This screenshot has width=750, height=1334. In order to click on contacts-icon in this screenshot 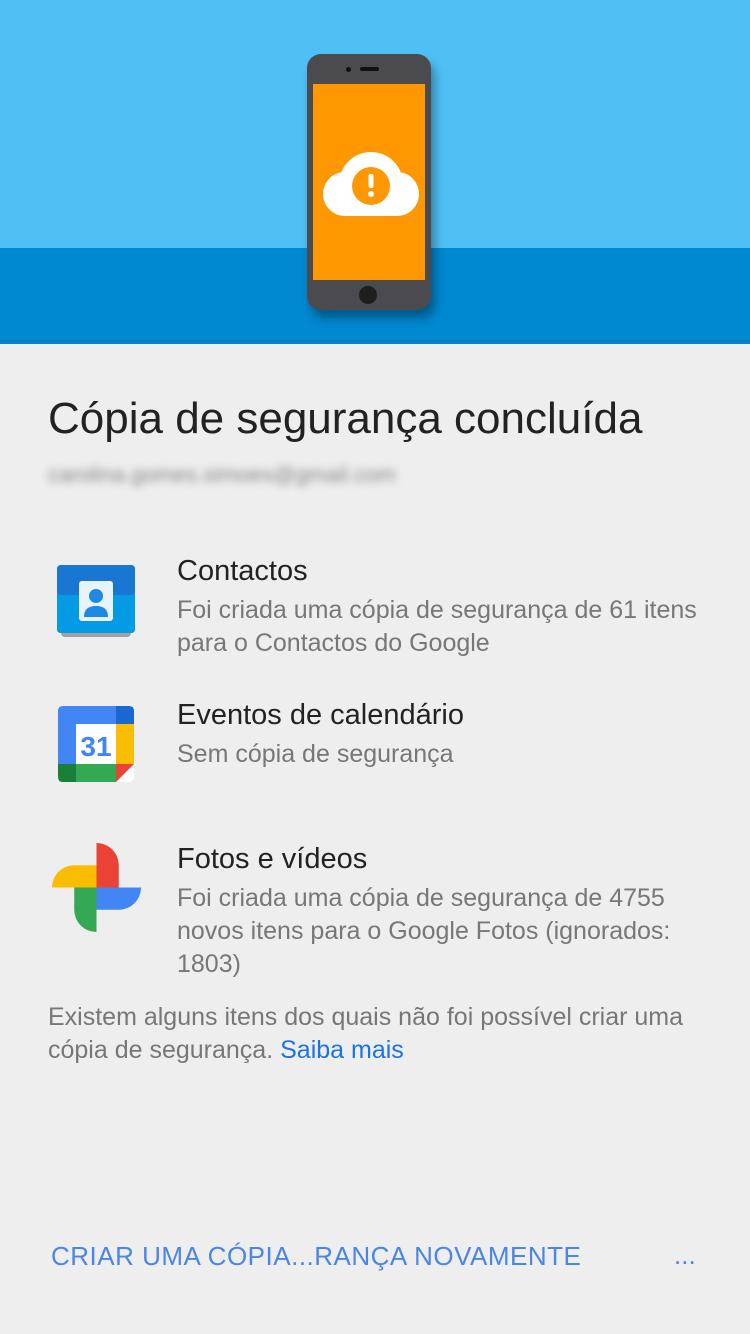, I will do `click(96, 601)`.